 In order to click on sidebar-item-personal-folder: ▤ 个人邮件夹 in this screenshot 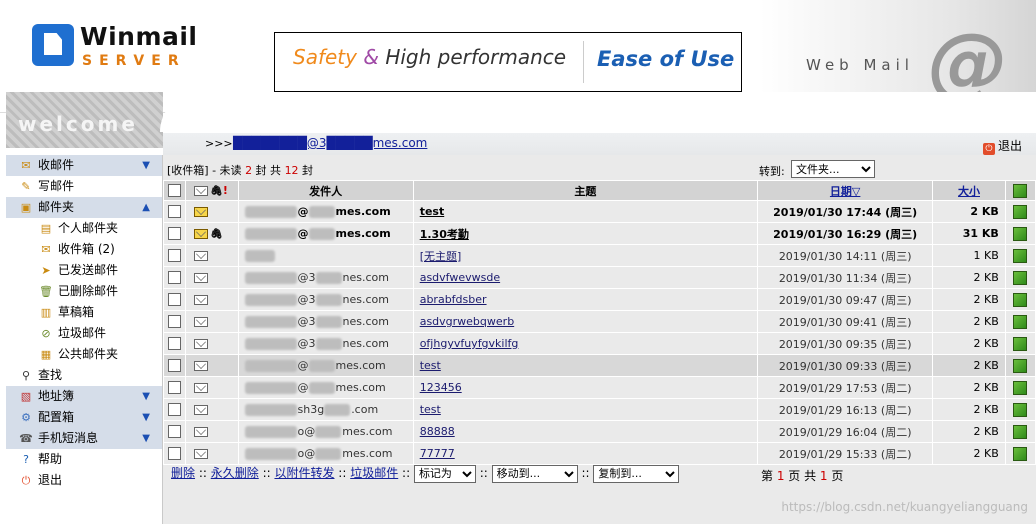, I will do `click(84, 228)`.